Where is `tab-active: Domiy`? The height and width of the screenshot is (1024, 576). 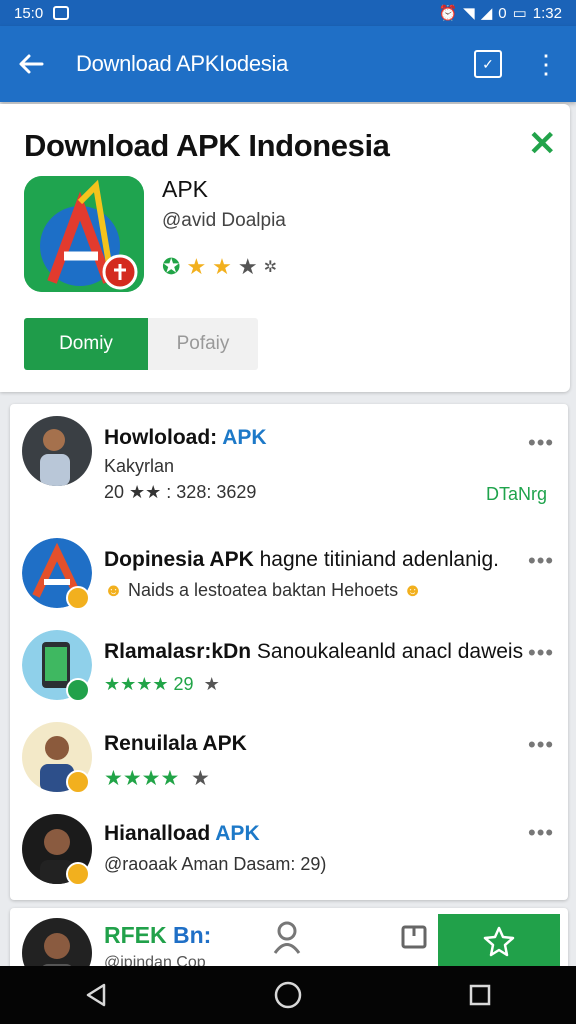
tab-active: Domiy is located at coordinates (86, 344).